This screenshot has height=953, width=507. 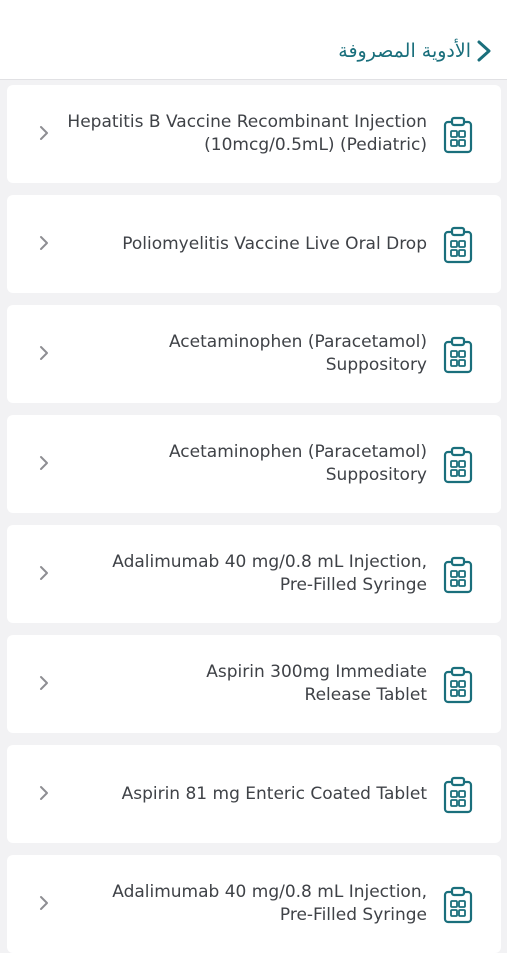 What do you see at coordinates (253, 40) in the screenshot?
I see `nav-header: الأدوية المصروفة` at bounding box center [253, 40].